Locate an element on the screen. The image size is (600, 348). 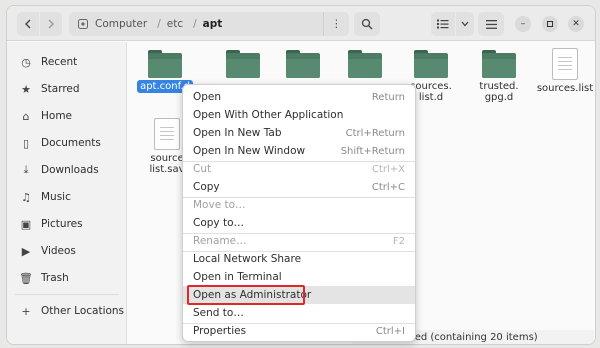
sidebar-divider is located at coordinates (67, 294).